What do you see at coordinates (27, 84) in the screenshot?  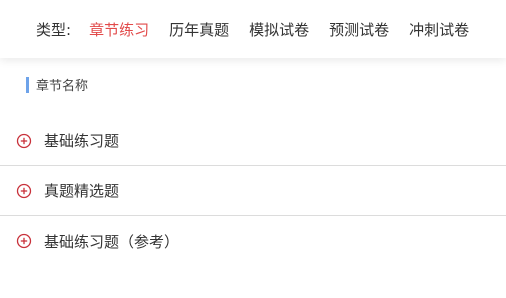 I see `section-accent-bar` at bounding box center [27, 84].